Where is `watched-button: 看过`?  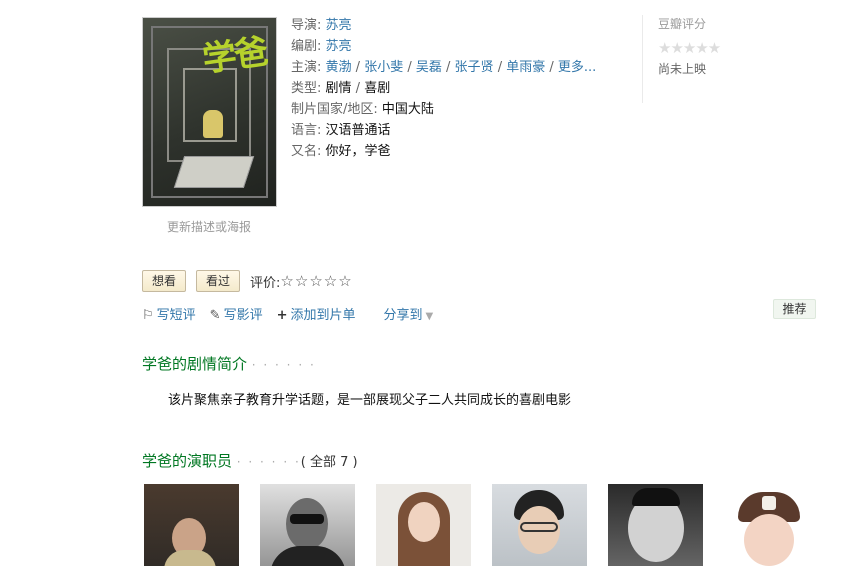
watched-button: 看过 is located at coordinates (218, 281).